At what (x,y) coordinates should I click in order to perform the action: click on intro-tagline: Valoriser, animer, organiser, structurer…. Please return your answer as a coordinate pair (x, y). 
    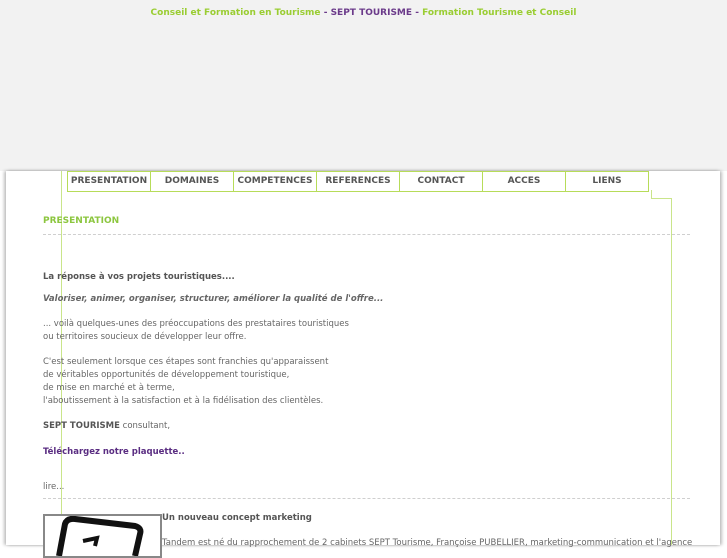
    Looking at the image, I should click on (213, 299).